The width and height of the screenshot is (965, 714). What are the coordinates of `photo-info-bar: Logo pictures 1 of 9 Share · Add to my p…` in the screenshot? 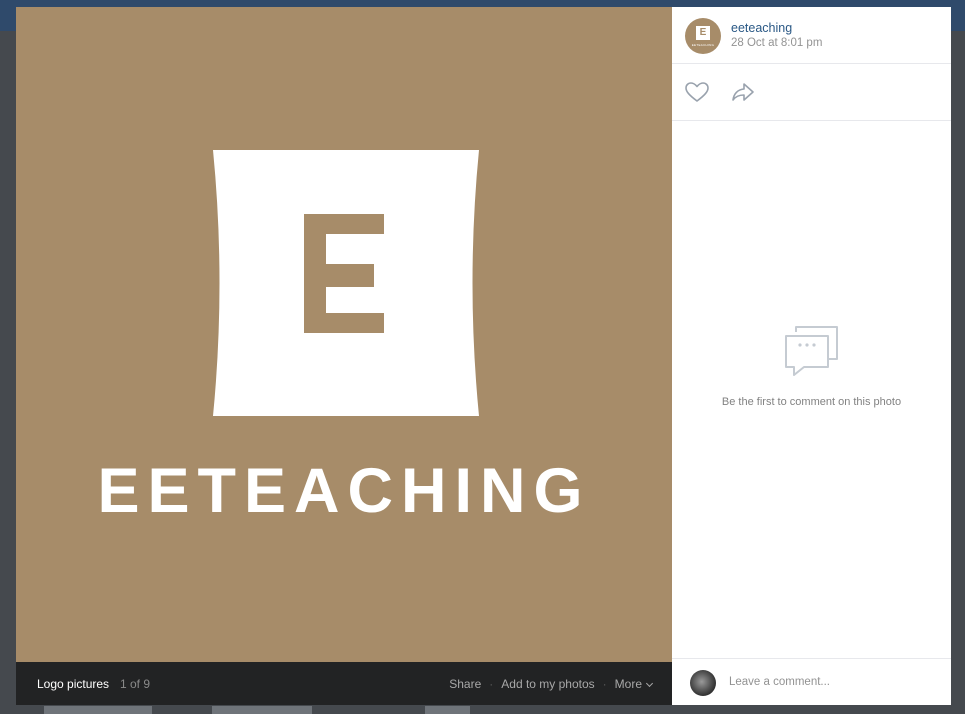 It's located at (344, 683).